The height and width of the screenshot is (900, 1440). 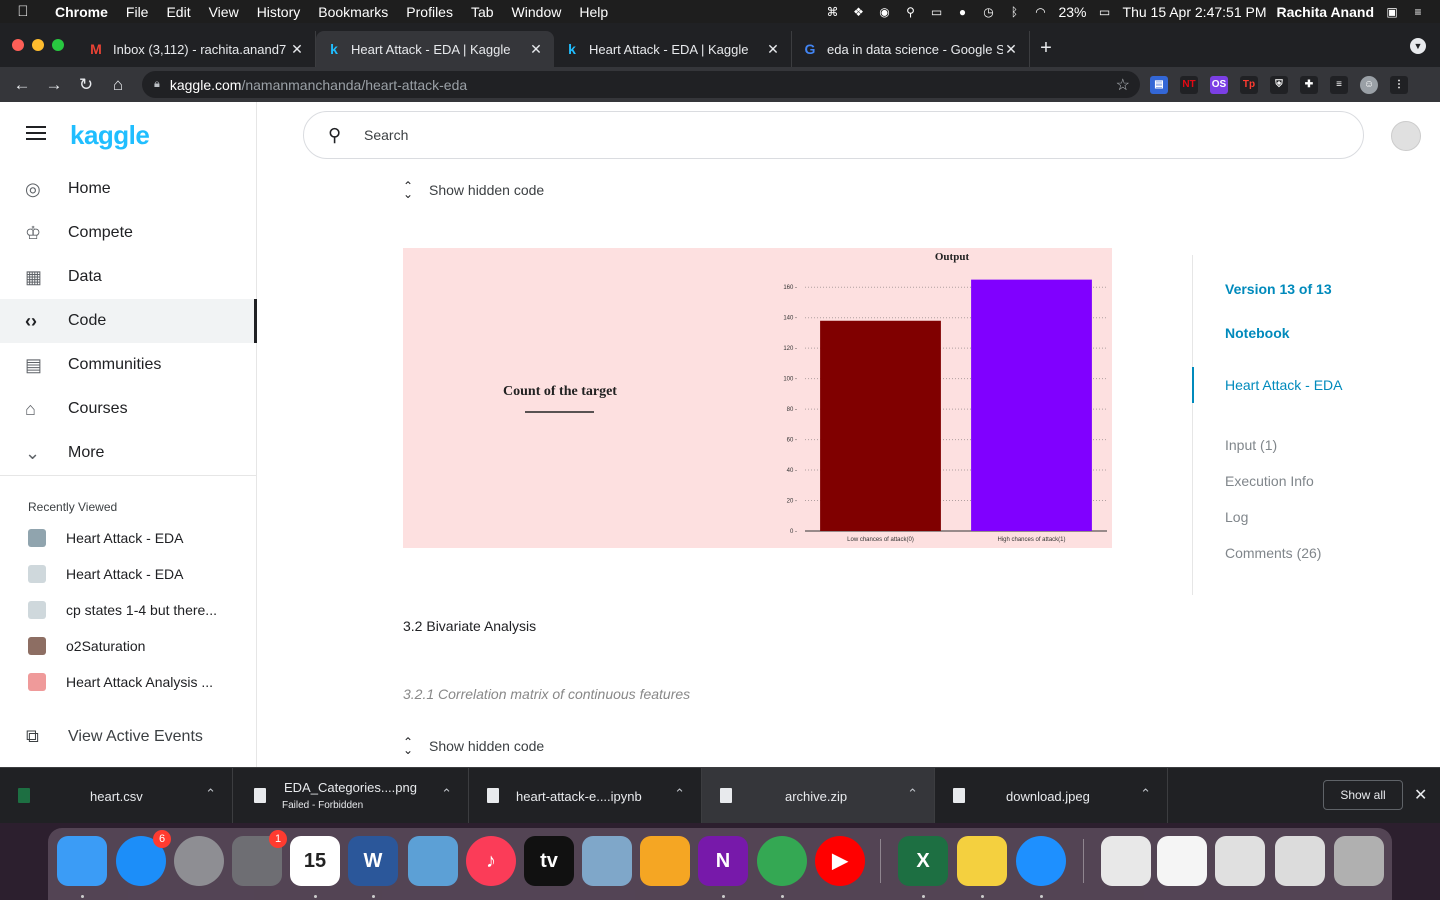 I want to click on minimize-window-button, so click(x=38, y=45).